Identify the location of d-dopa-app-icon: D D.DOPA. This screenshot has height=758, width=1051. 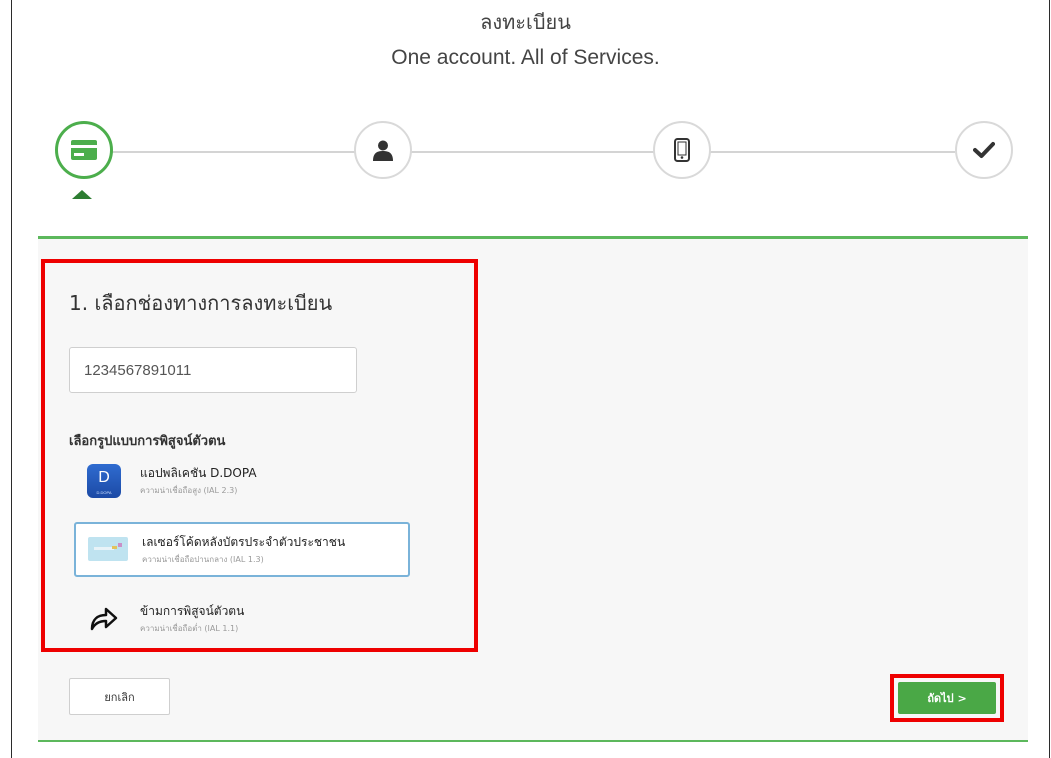
(104, 481).